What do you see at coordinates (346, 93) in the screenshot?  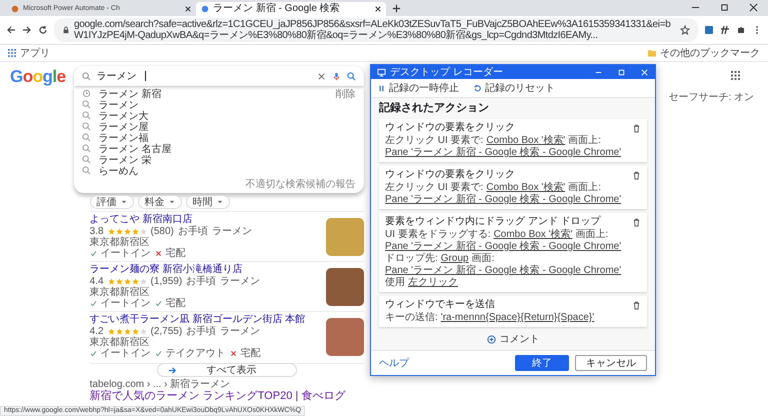 I see `delete-link: 削除` at bounding box center [346, 93].